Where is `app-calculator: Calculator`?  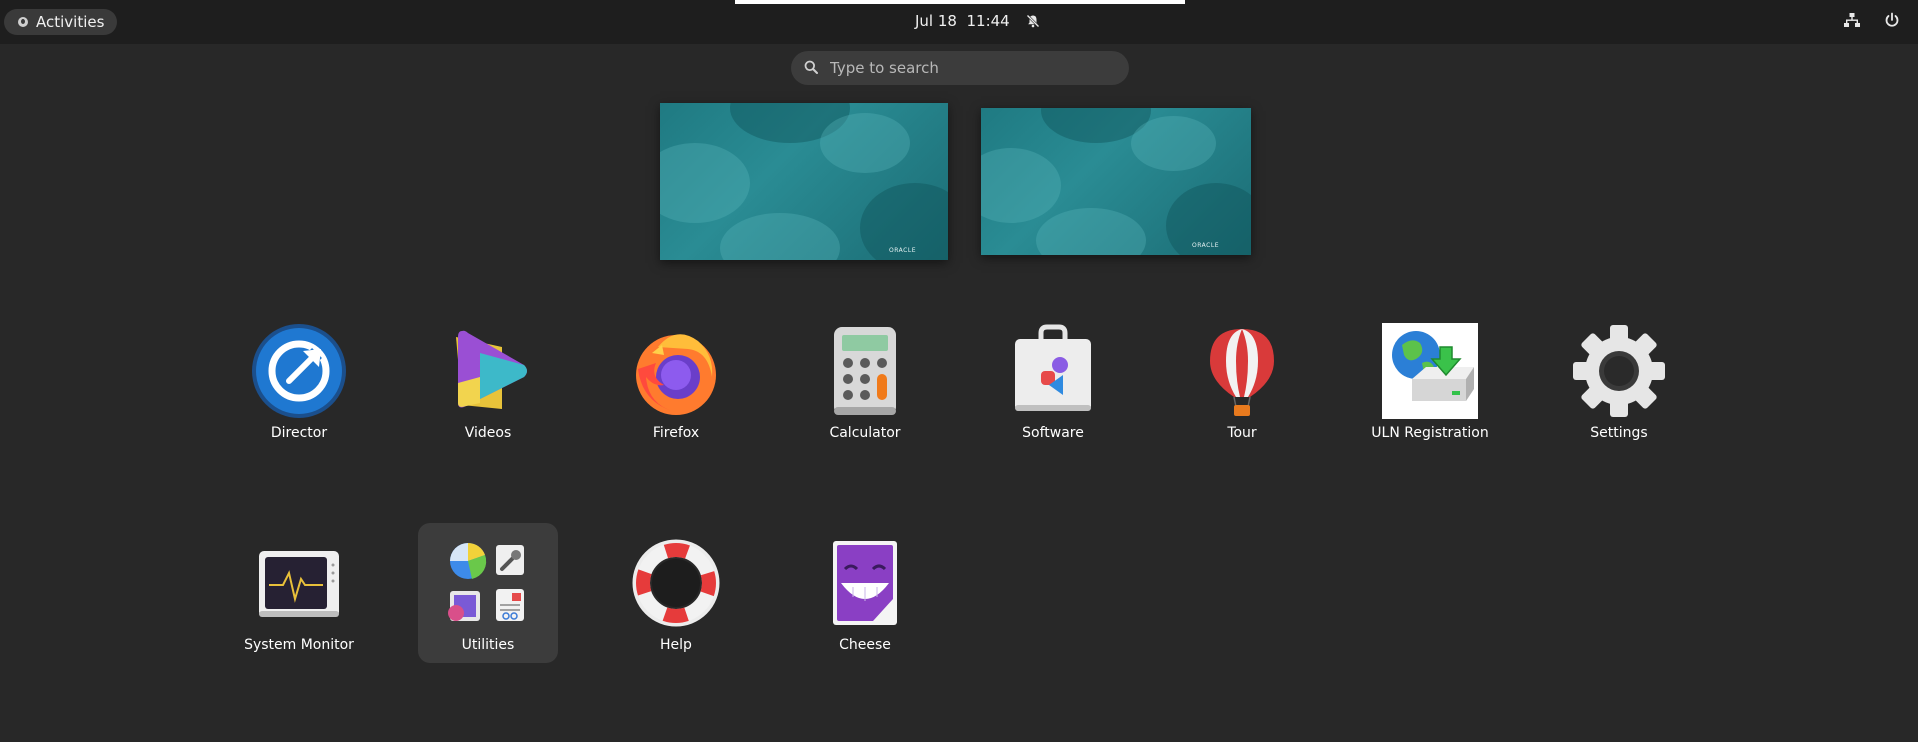 app-calculator: Calculator is located at coordinates (865, 381).